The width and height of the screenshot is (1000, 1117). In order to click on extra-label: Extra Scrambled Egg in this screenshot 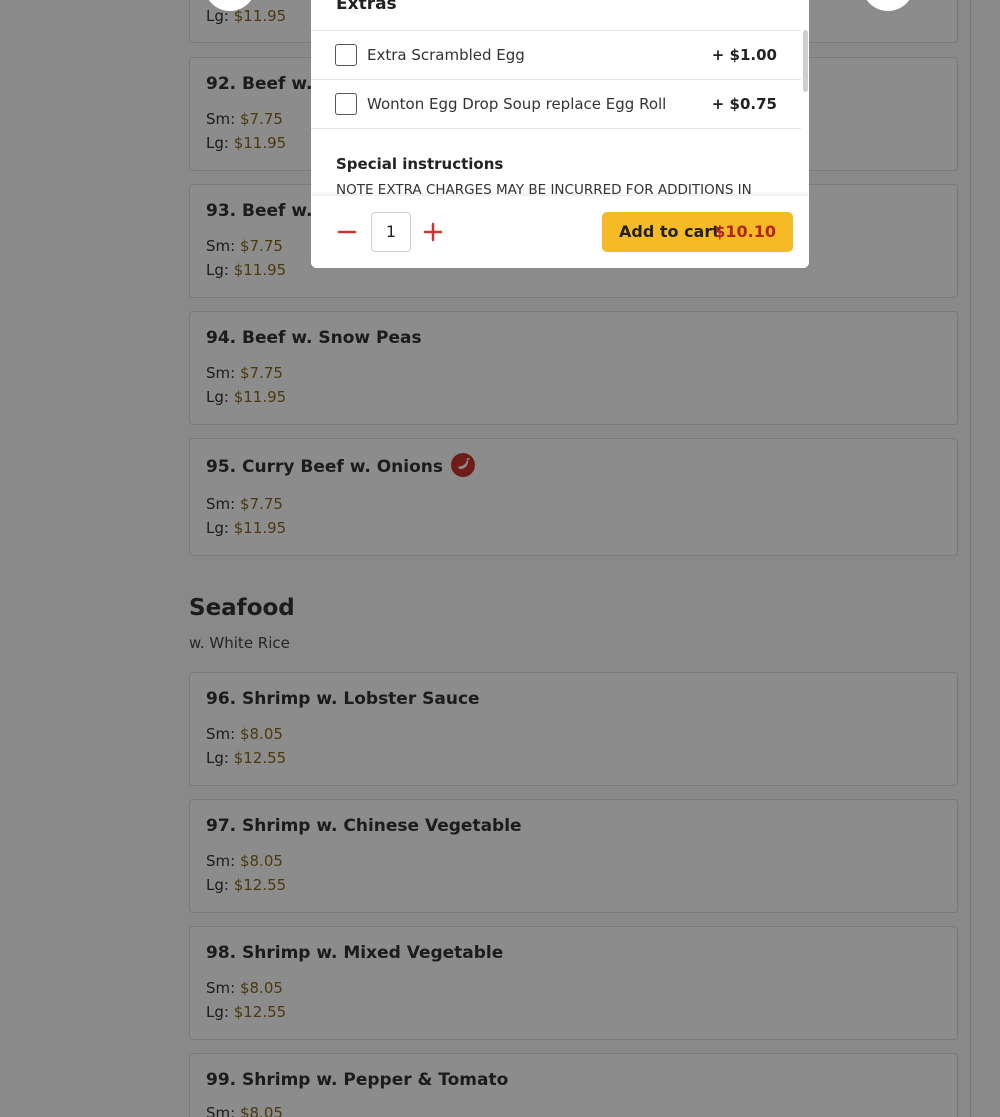, I will do `click(446, 55)`.